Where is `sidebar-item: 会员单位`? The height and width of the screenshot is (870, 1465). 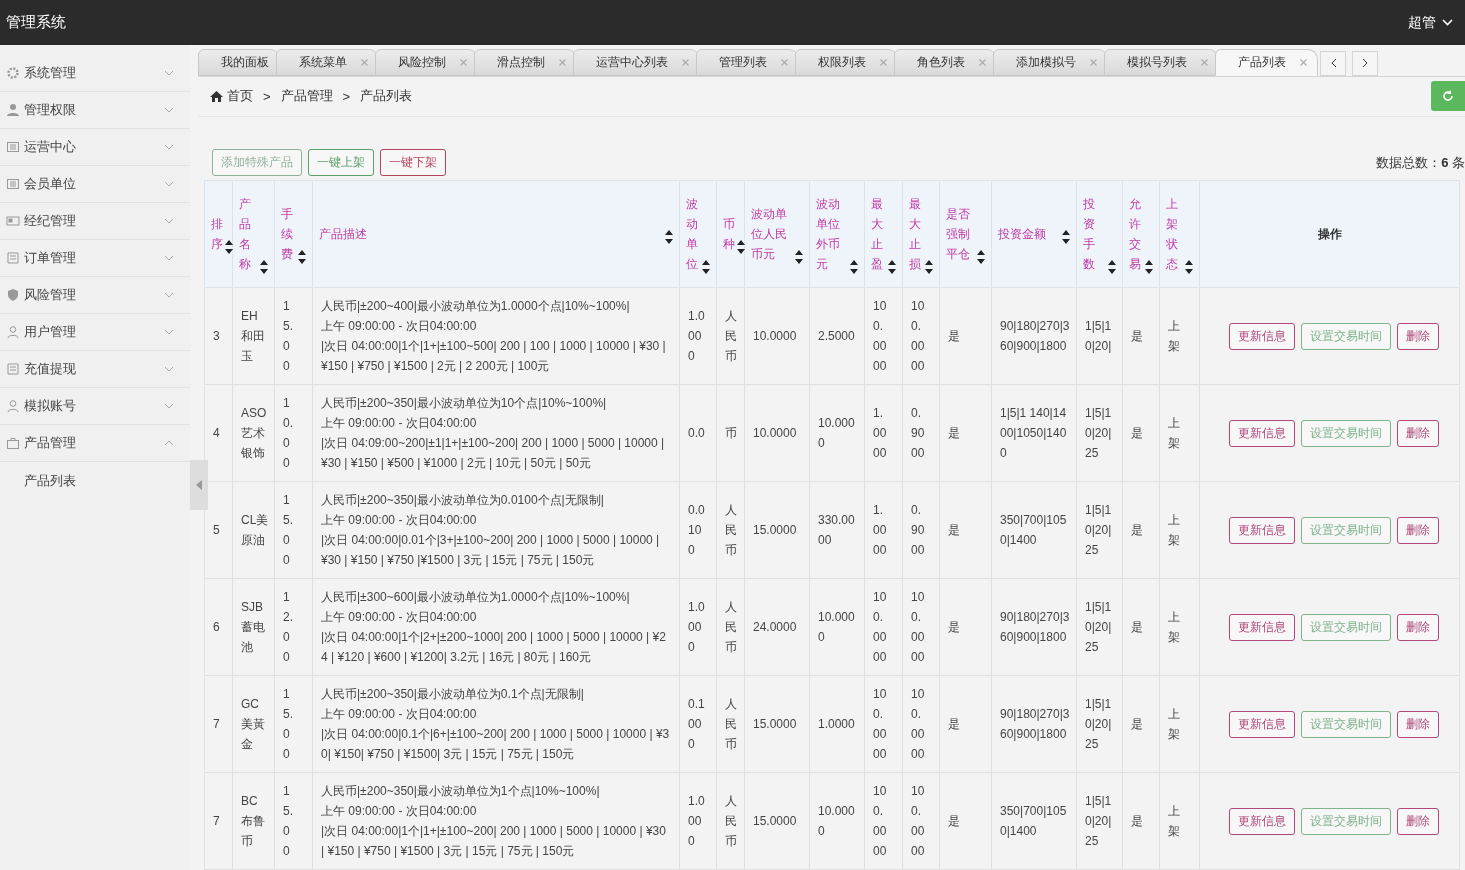
sidebar-item: 会员单位 is located at coordinates (95, 184).